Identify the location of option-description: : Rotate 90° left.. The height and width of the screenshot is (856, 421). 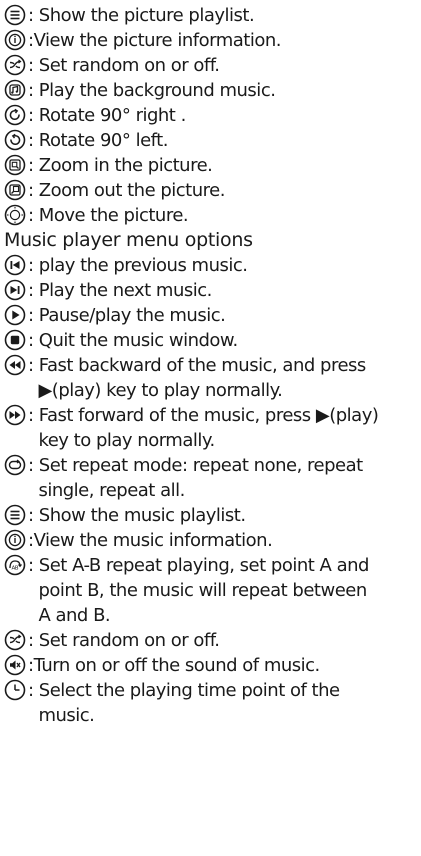
(98, 140).